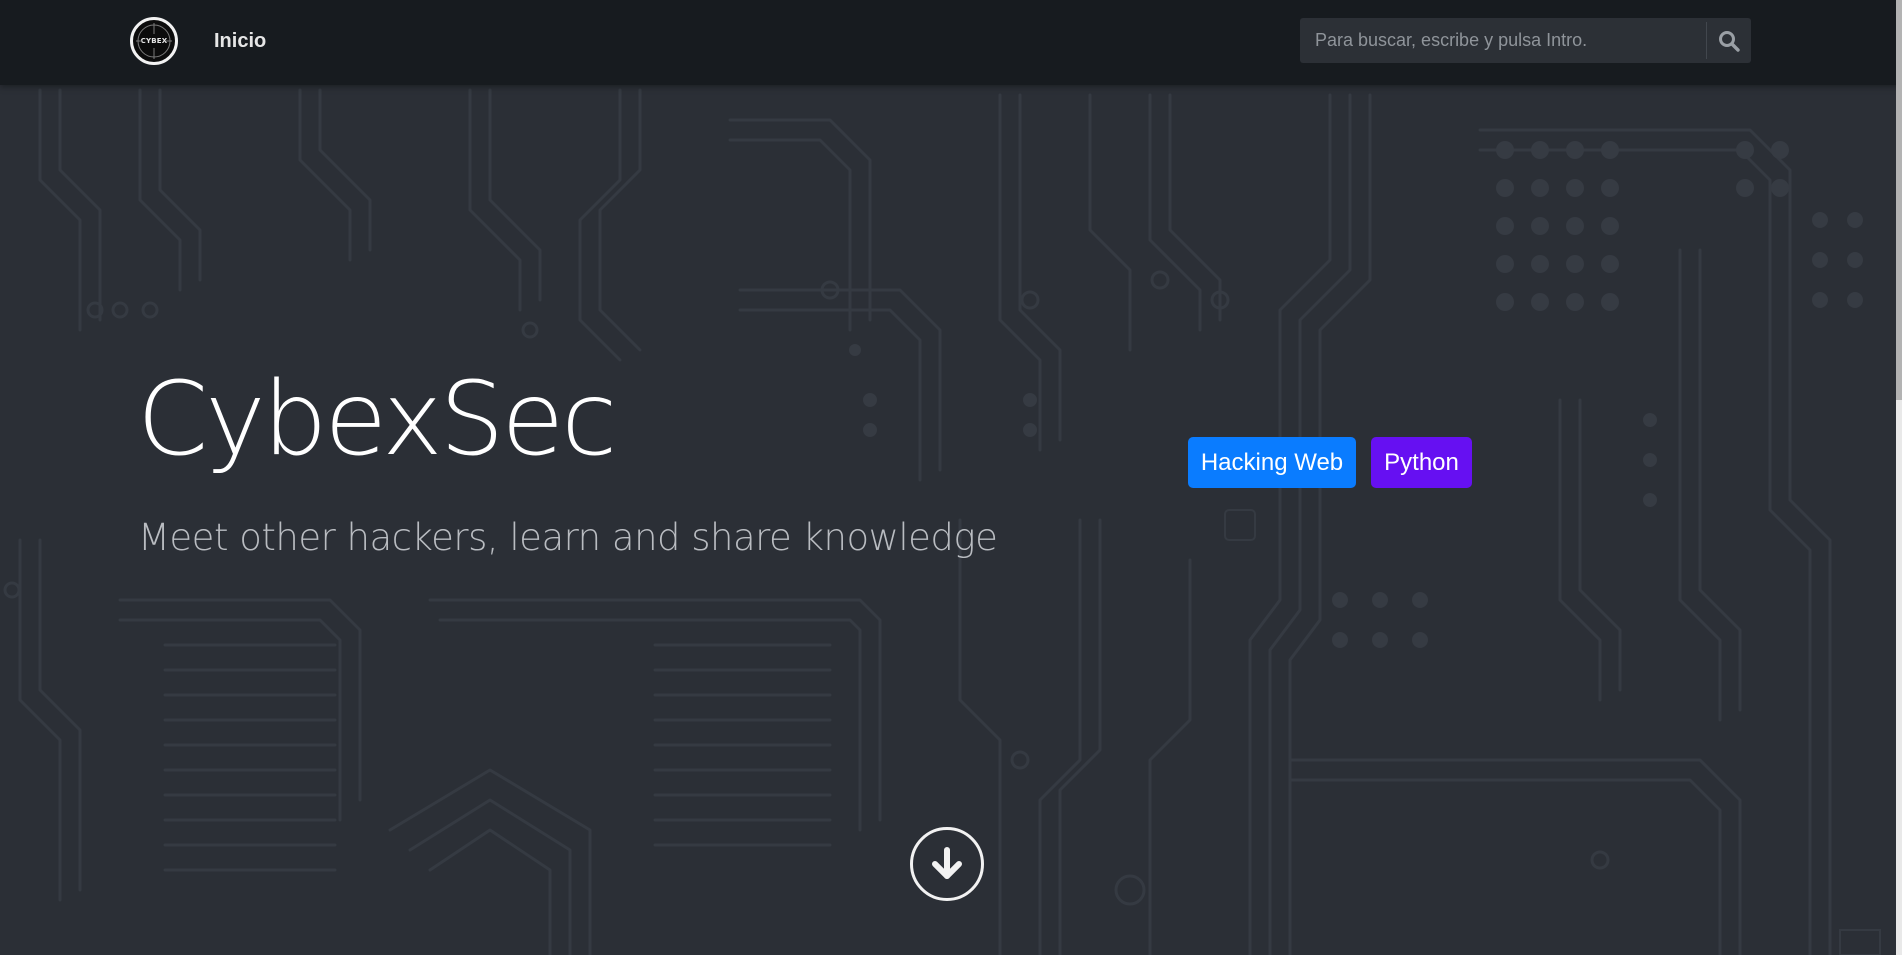 This screenshot has width=1902, height=955. I want to click on logo-emblem-icon, so click(154, 41).